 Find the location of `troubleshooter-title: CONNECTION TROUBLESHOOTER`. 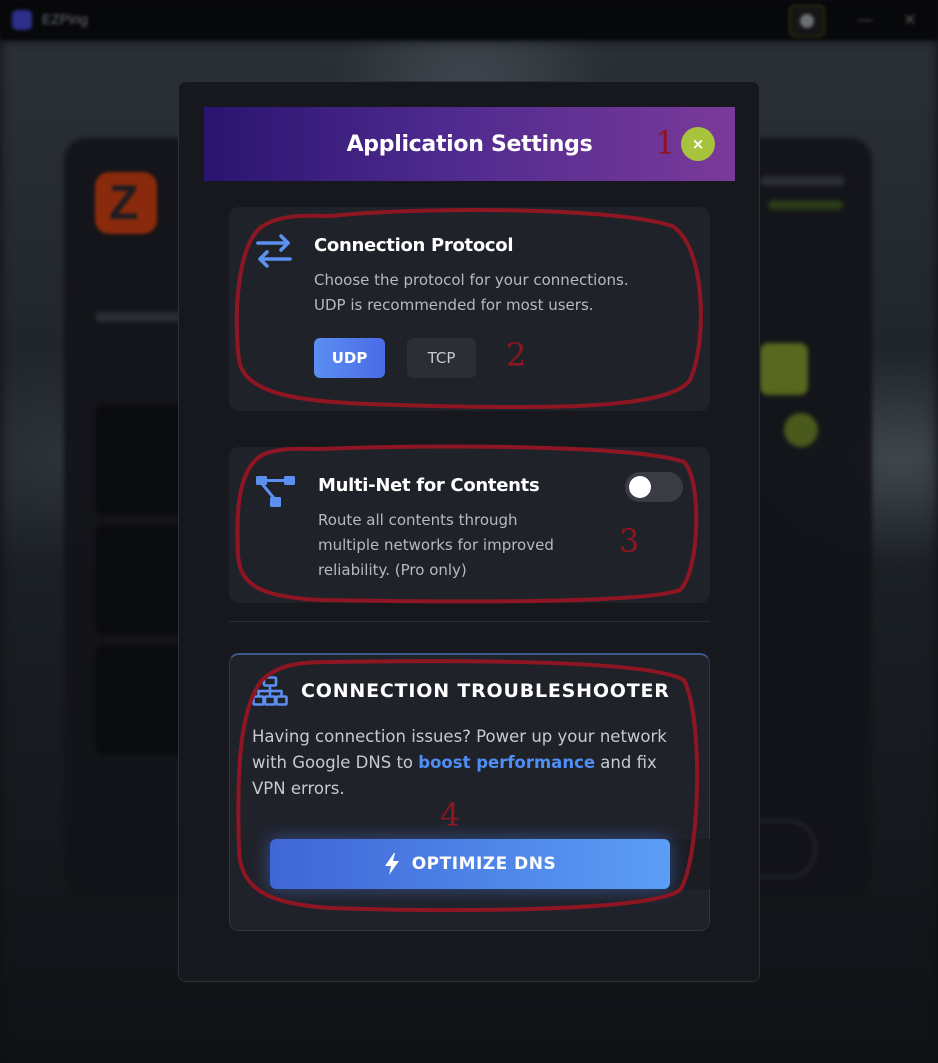

troubleshooter-title: CONNECTION TROUBLESHOOTER is located at coordinates (485, 691).